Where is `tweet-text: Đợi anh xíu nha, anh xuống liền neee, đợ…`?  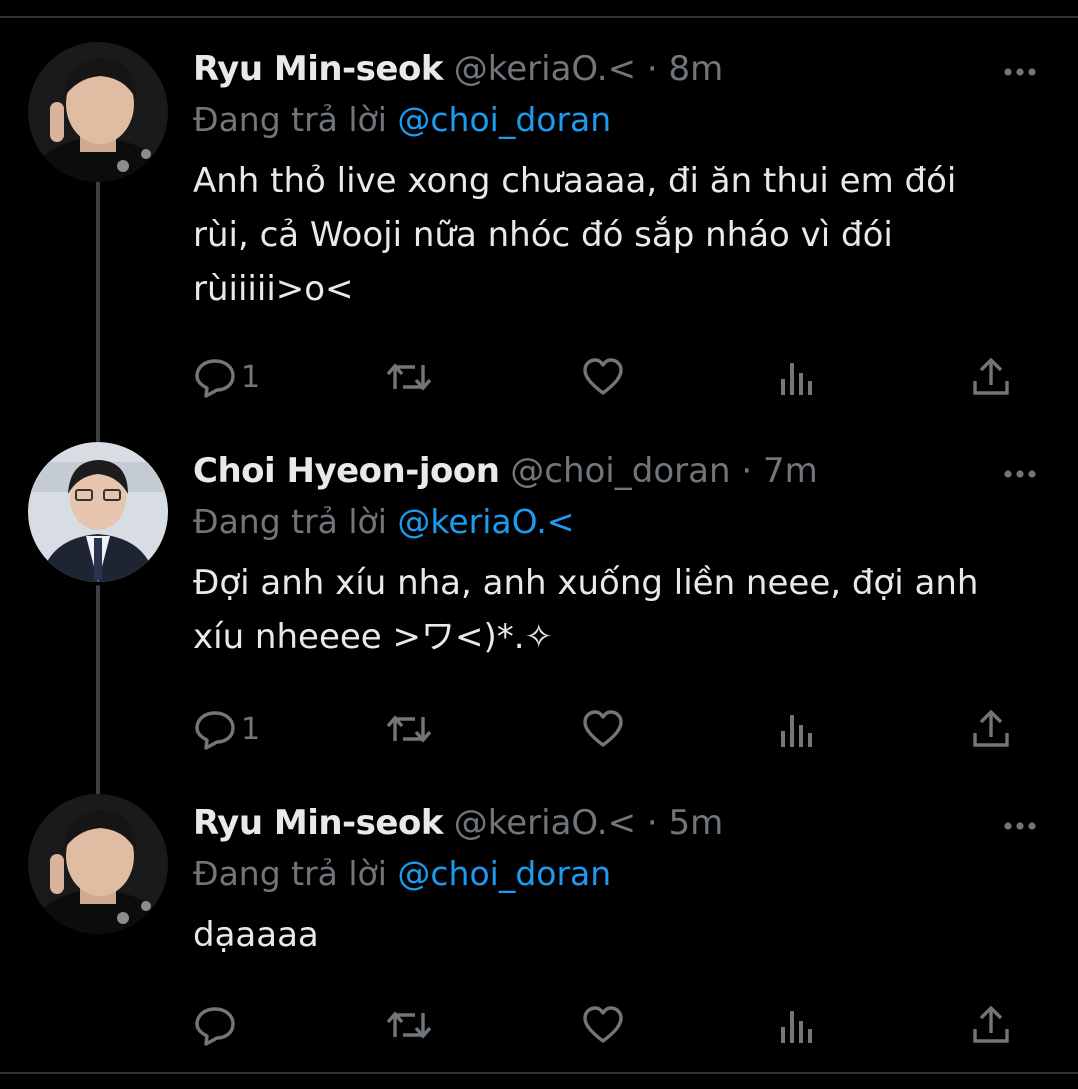 tweet-text: Đợi anh xíu nha, anh xuống liền neee, đợ… is located at coordinates (613, 610).